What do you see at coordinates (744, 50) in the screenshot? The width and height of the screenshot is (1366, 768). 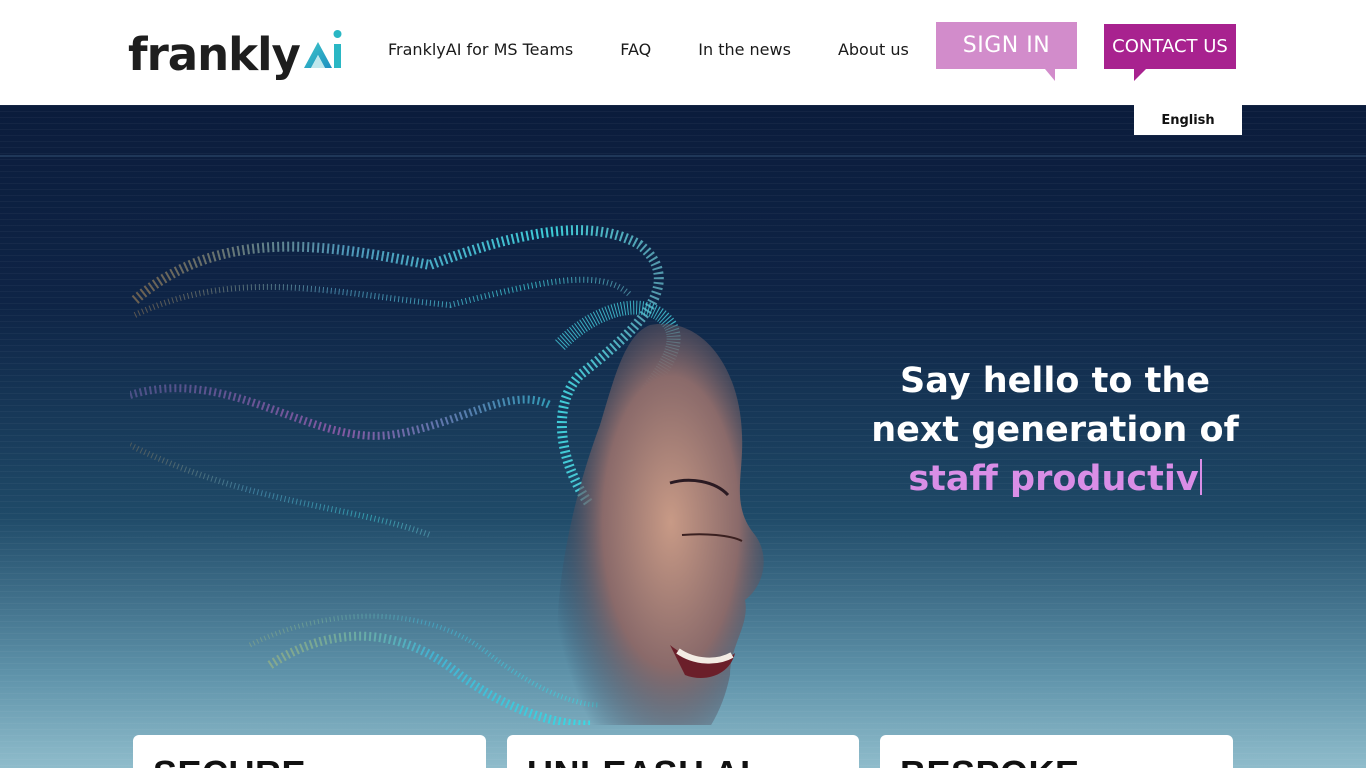 I see `nav-item-in-the-news: In the news` at bounding box center [744, 50].